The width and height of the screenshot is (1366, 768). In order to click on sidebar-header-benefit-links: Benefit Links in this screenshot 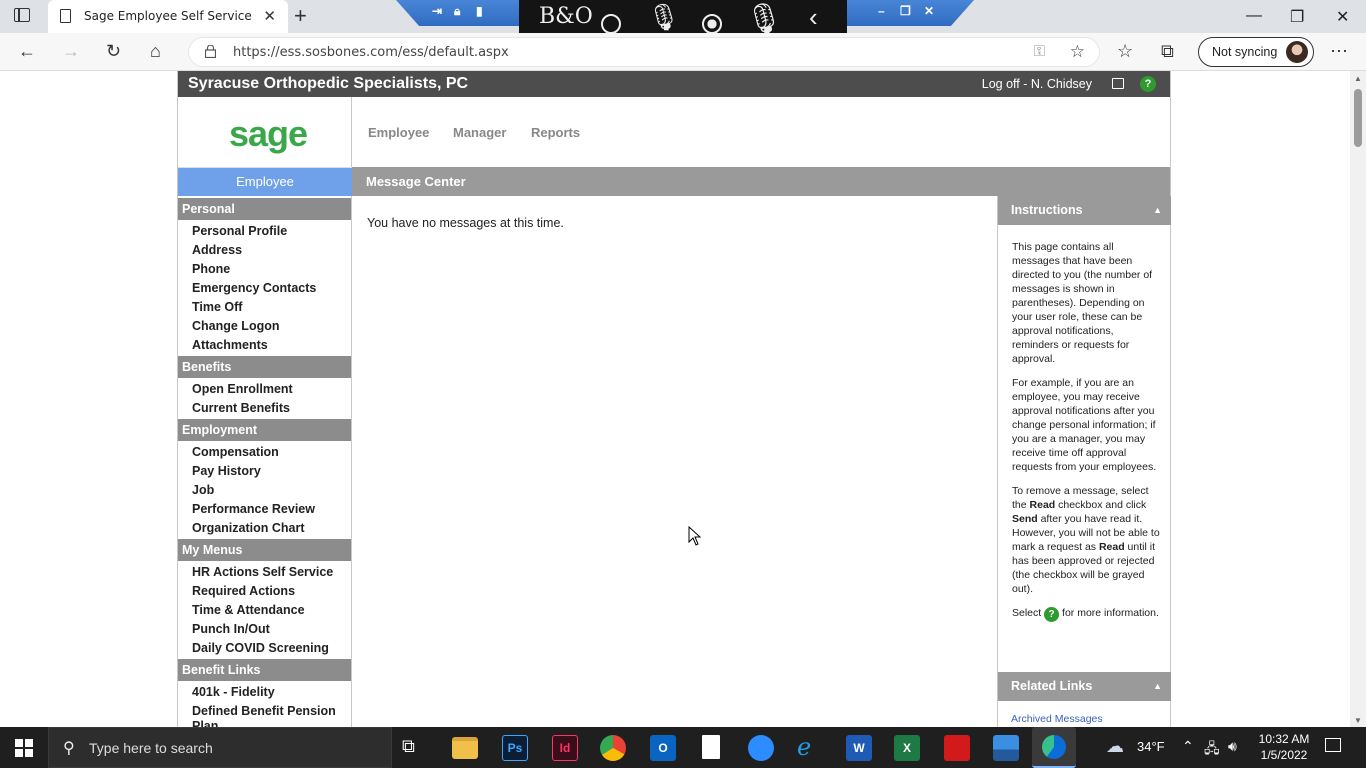, I will do `click(264, 670)`.